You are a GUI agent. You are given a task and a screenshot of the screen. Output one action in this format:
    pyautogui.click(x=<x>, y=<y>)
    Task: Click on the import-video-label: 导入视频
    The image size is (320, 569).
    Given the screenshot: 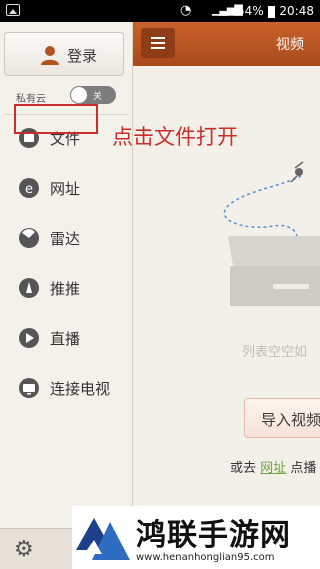 What is the action you would take?
    pyautogui.click(x=290, y=420)
    